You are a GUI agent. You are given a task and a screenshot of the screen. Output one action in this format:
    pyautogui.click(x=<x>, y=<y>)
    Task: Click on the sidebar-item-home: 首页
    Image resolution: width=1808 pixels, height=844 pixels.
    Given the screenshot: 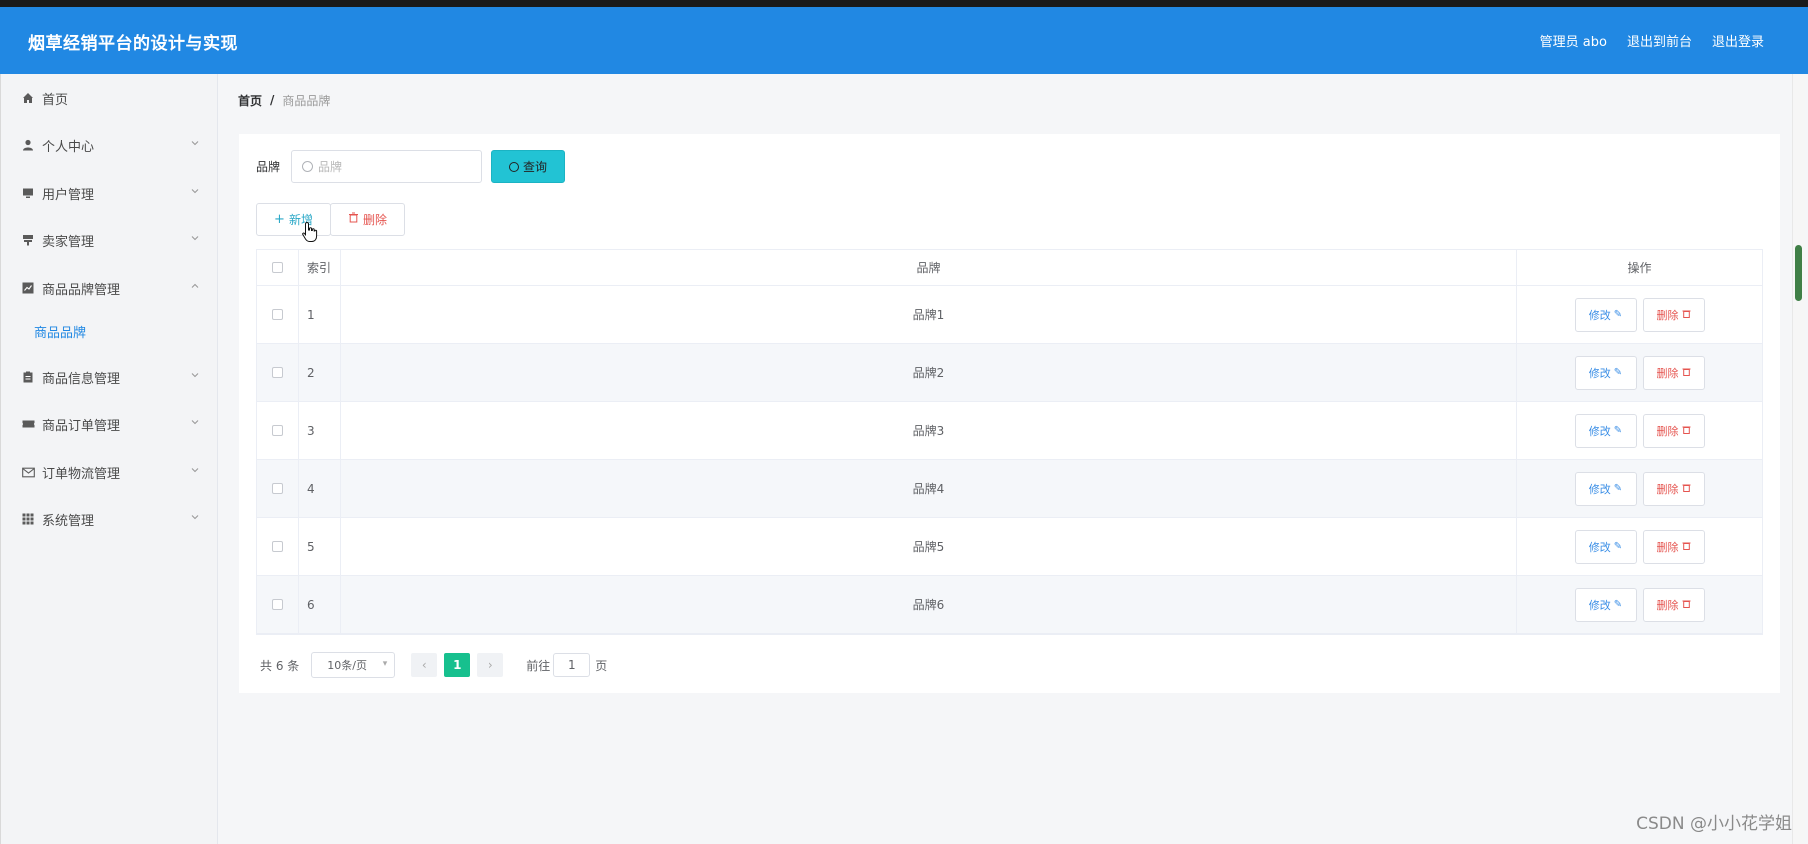 What is the action you would take?
    pyautogui.click(x=109, y=98)
    